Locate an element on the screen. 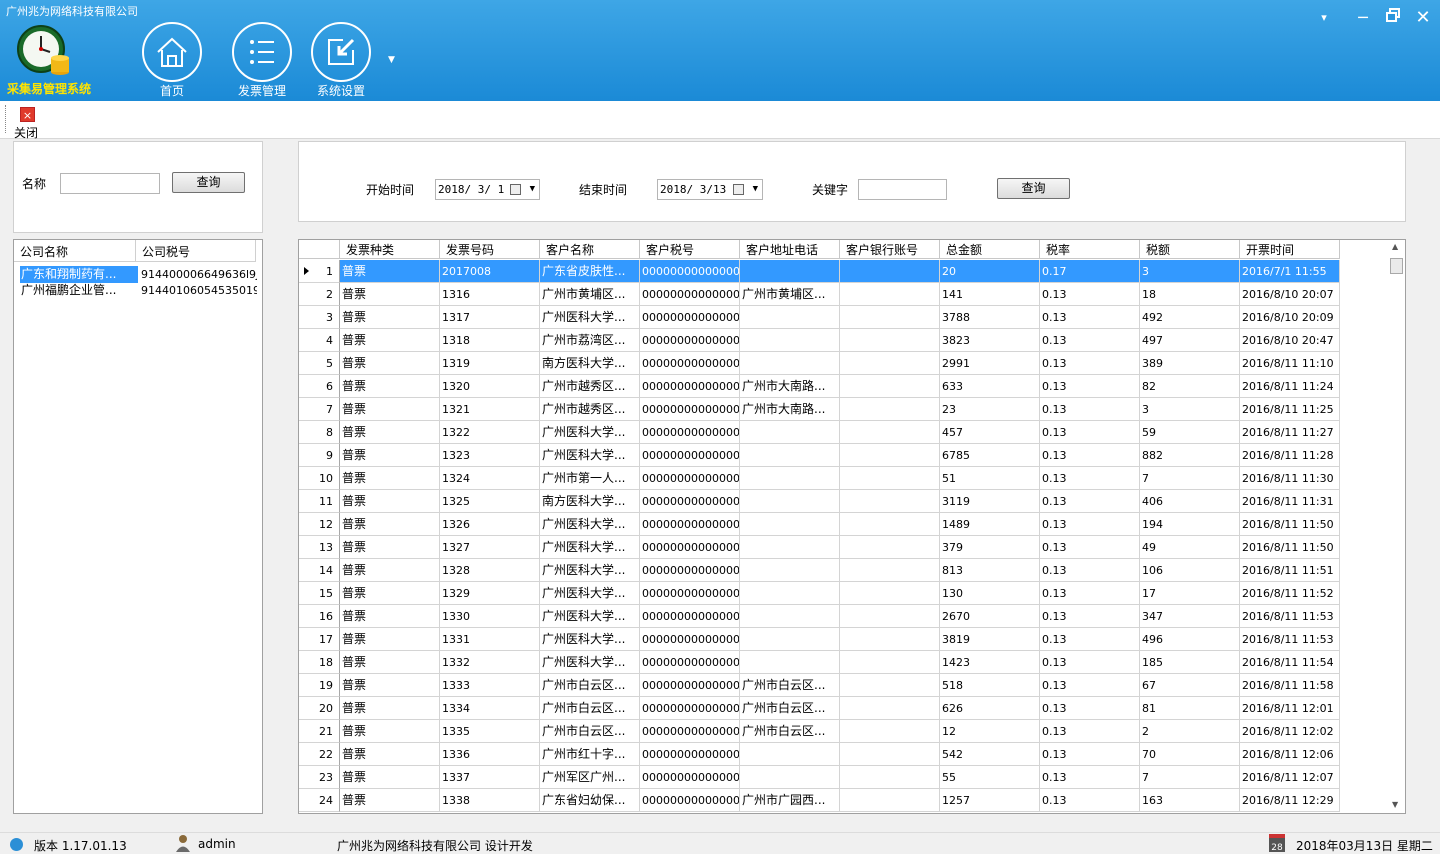 Image resolution: width=1440 pixels, height=854 pixels. cell-invoice-number: 1323 is located at coordinates (490, 455).